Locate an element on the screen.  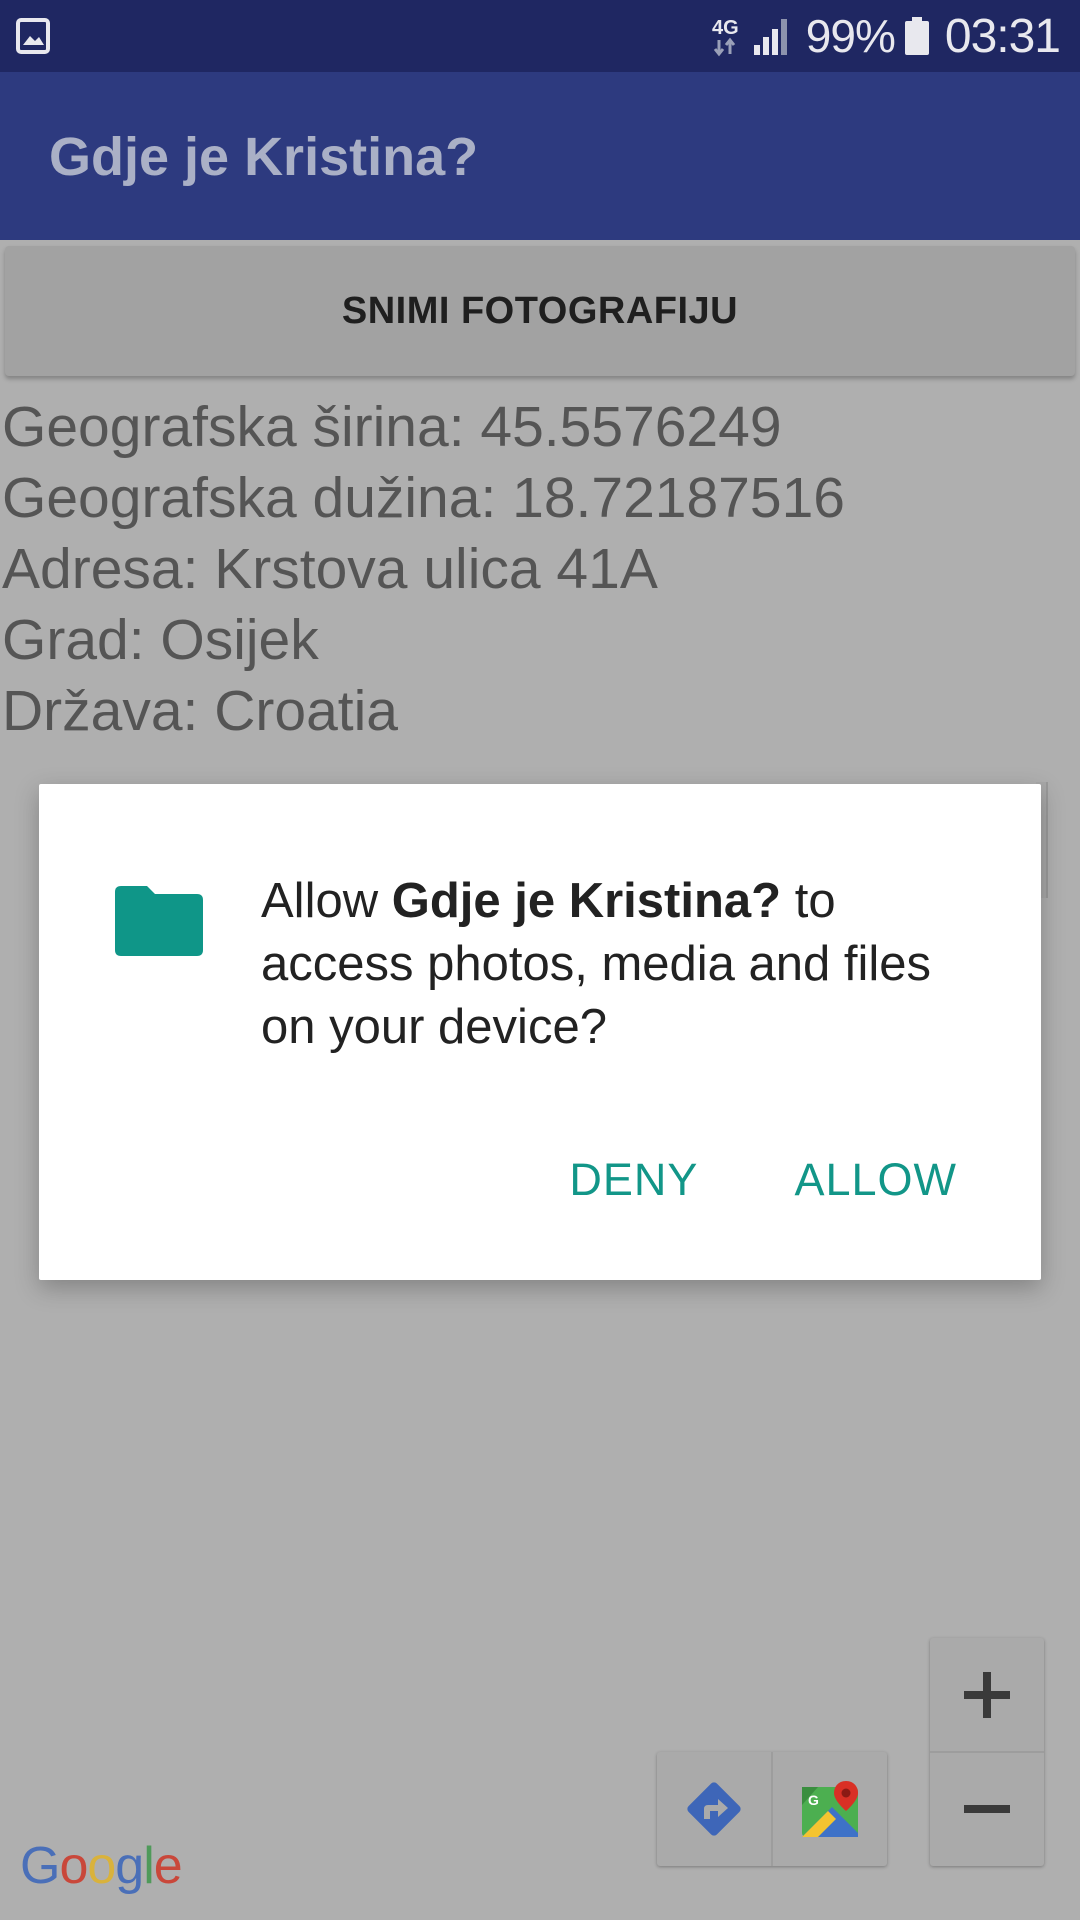
battery-percent: 99% is located at coordinates (850, 36).